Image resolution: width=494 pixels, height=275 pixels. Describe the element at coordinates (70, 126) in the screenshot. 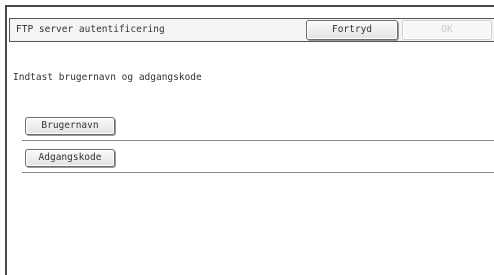

I see `username-button: Brugernavn` at that location.